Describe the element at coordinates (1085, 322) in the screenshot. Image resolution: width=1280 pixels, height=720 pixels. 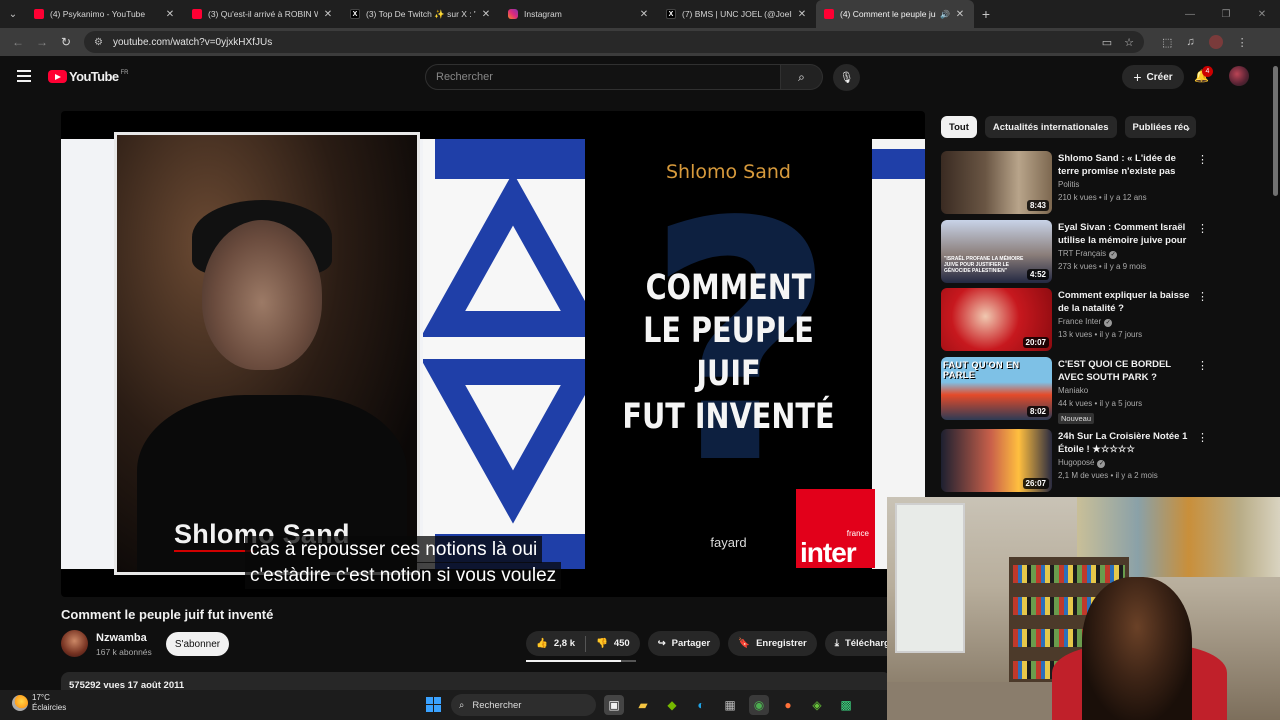
I see `channel-name: France Inter ✓` at that location.